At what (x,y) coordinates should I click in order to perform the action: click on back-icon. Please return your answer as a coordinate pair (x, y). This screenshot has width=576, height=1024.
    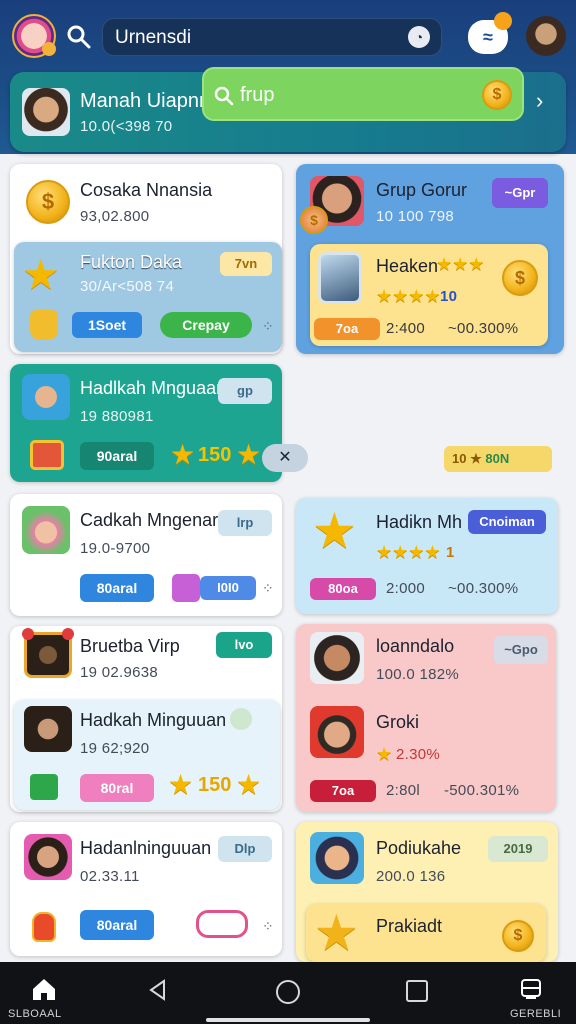
    Looking at the image, I should click on (158, 990).